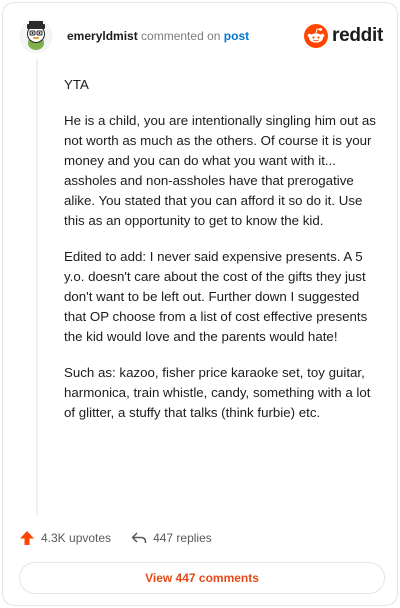 Image resolution: width=400 pixels, height=608 pixels. I want to click on replies-button: 447 replies, so click(171, 538).